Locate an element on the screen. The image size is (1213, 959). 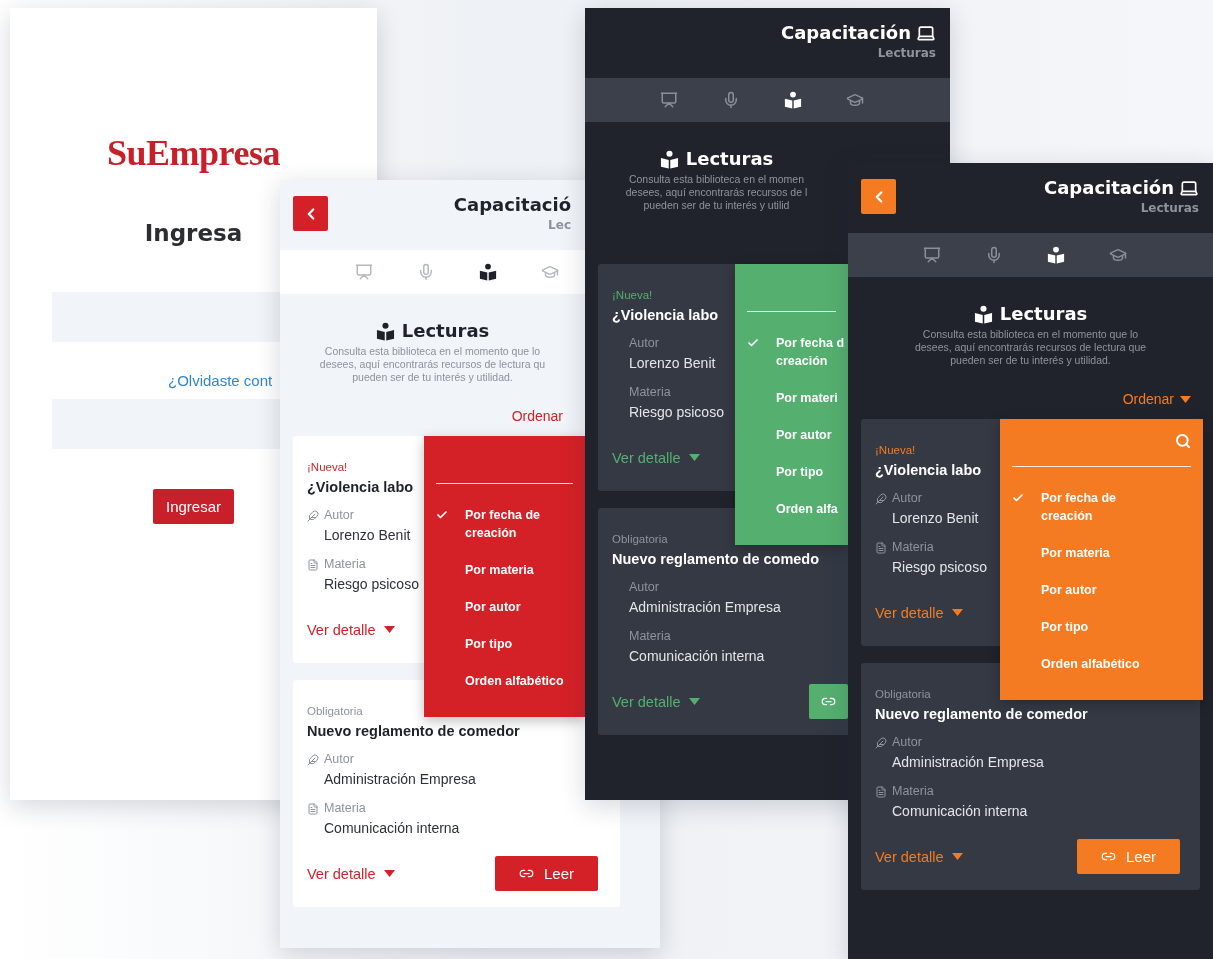
read-button is located at coordinates (828, 701).